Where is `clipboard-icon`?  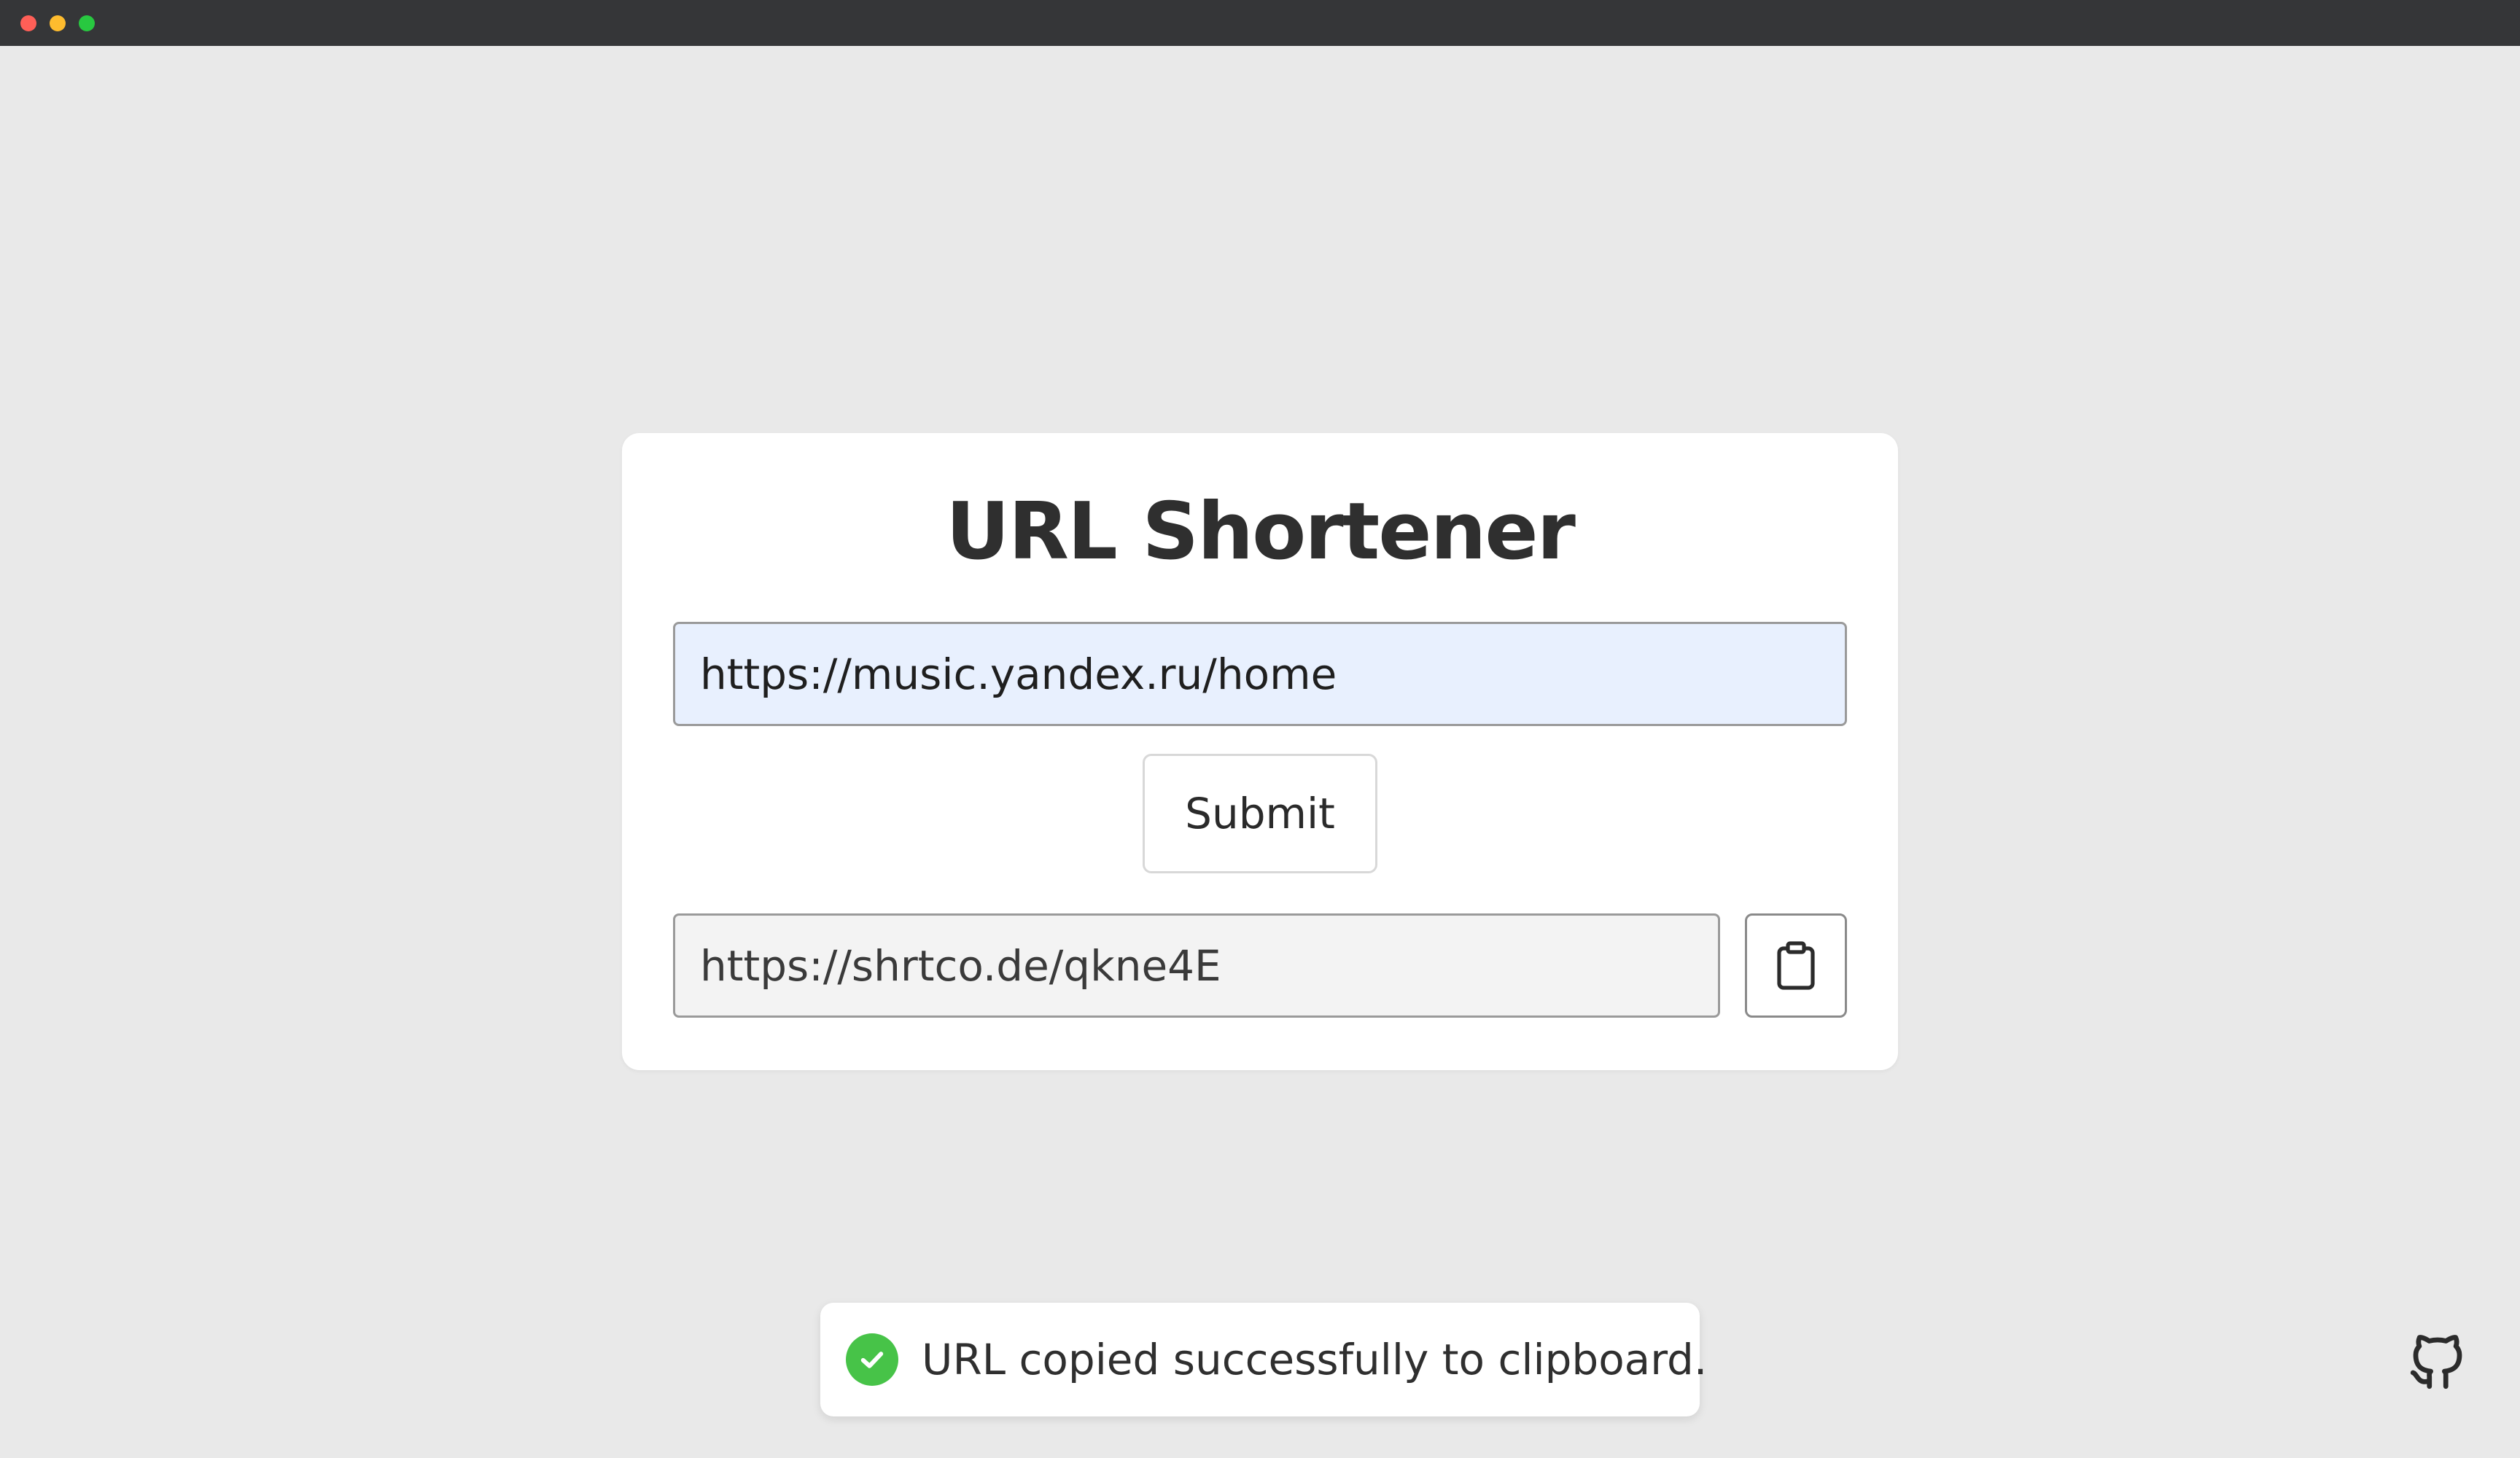 clipboard-icon is located at coordinates (1796, 965).